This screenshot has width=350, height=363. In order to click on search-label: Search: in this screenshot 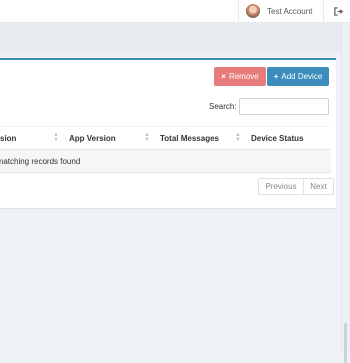, I will do `click(223, 106)`.